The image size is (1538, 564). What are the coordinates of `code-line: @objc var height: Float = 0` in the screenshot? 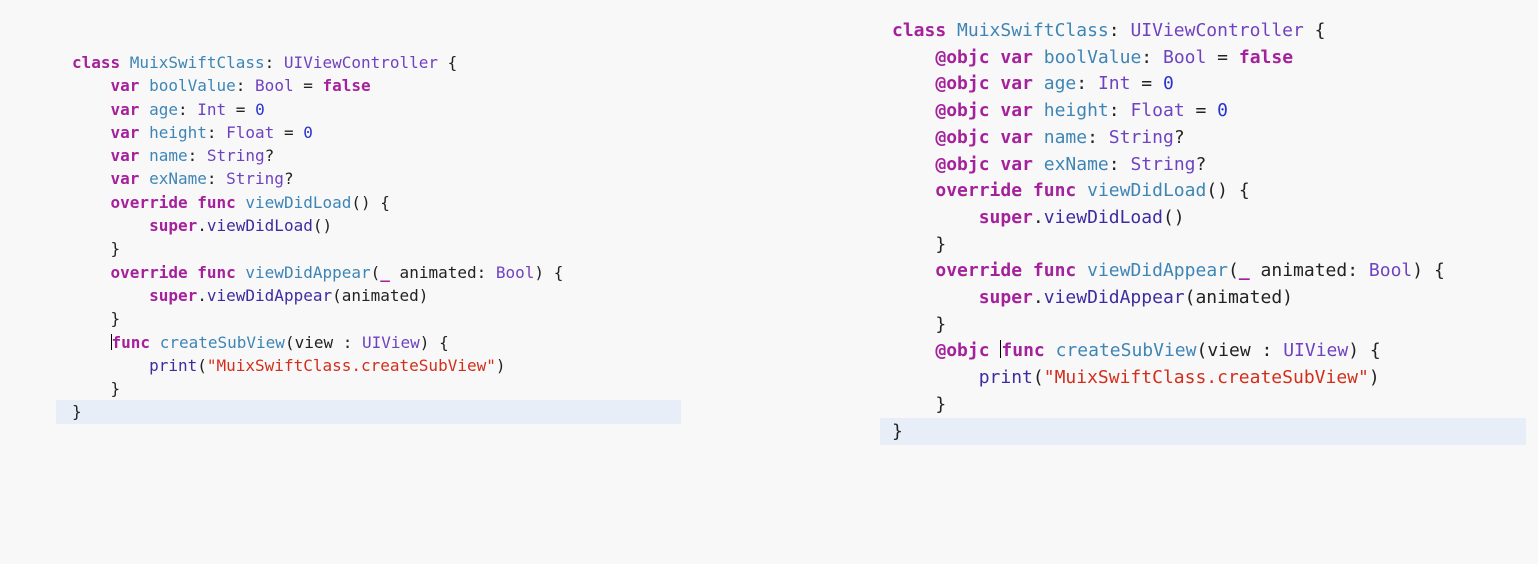 It's located at (1168, 111).